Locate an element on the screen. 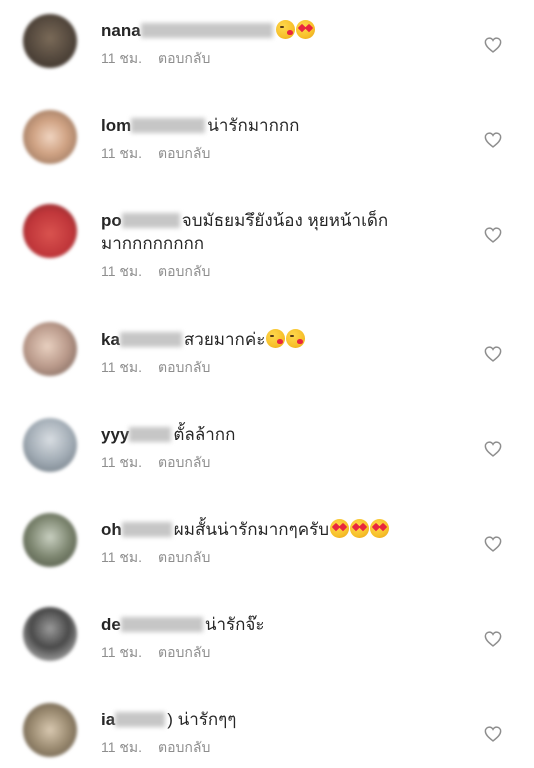  comment-username: nana is located at coordinates (121, 30).